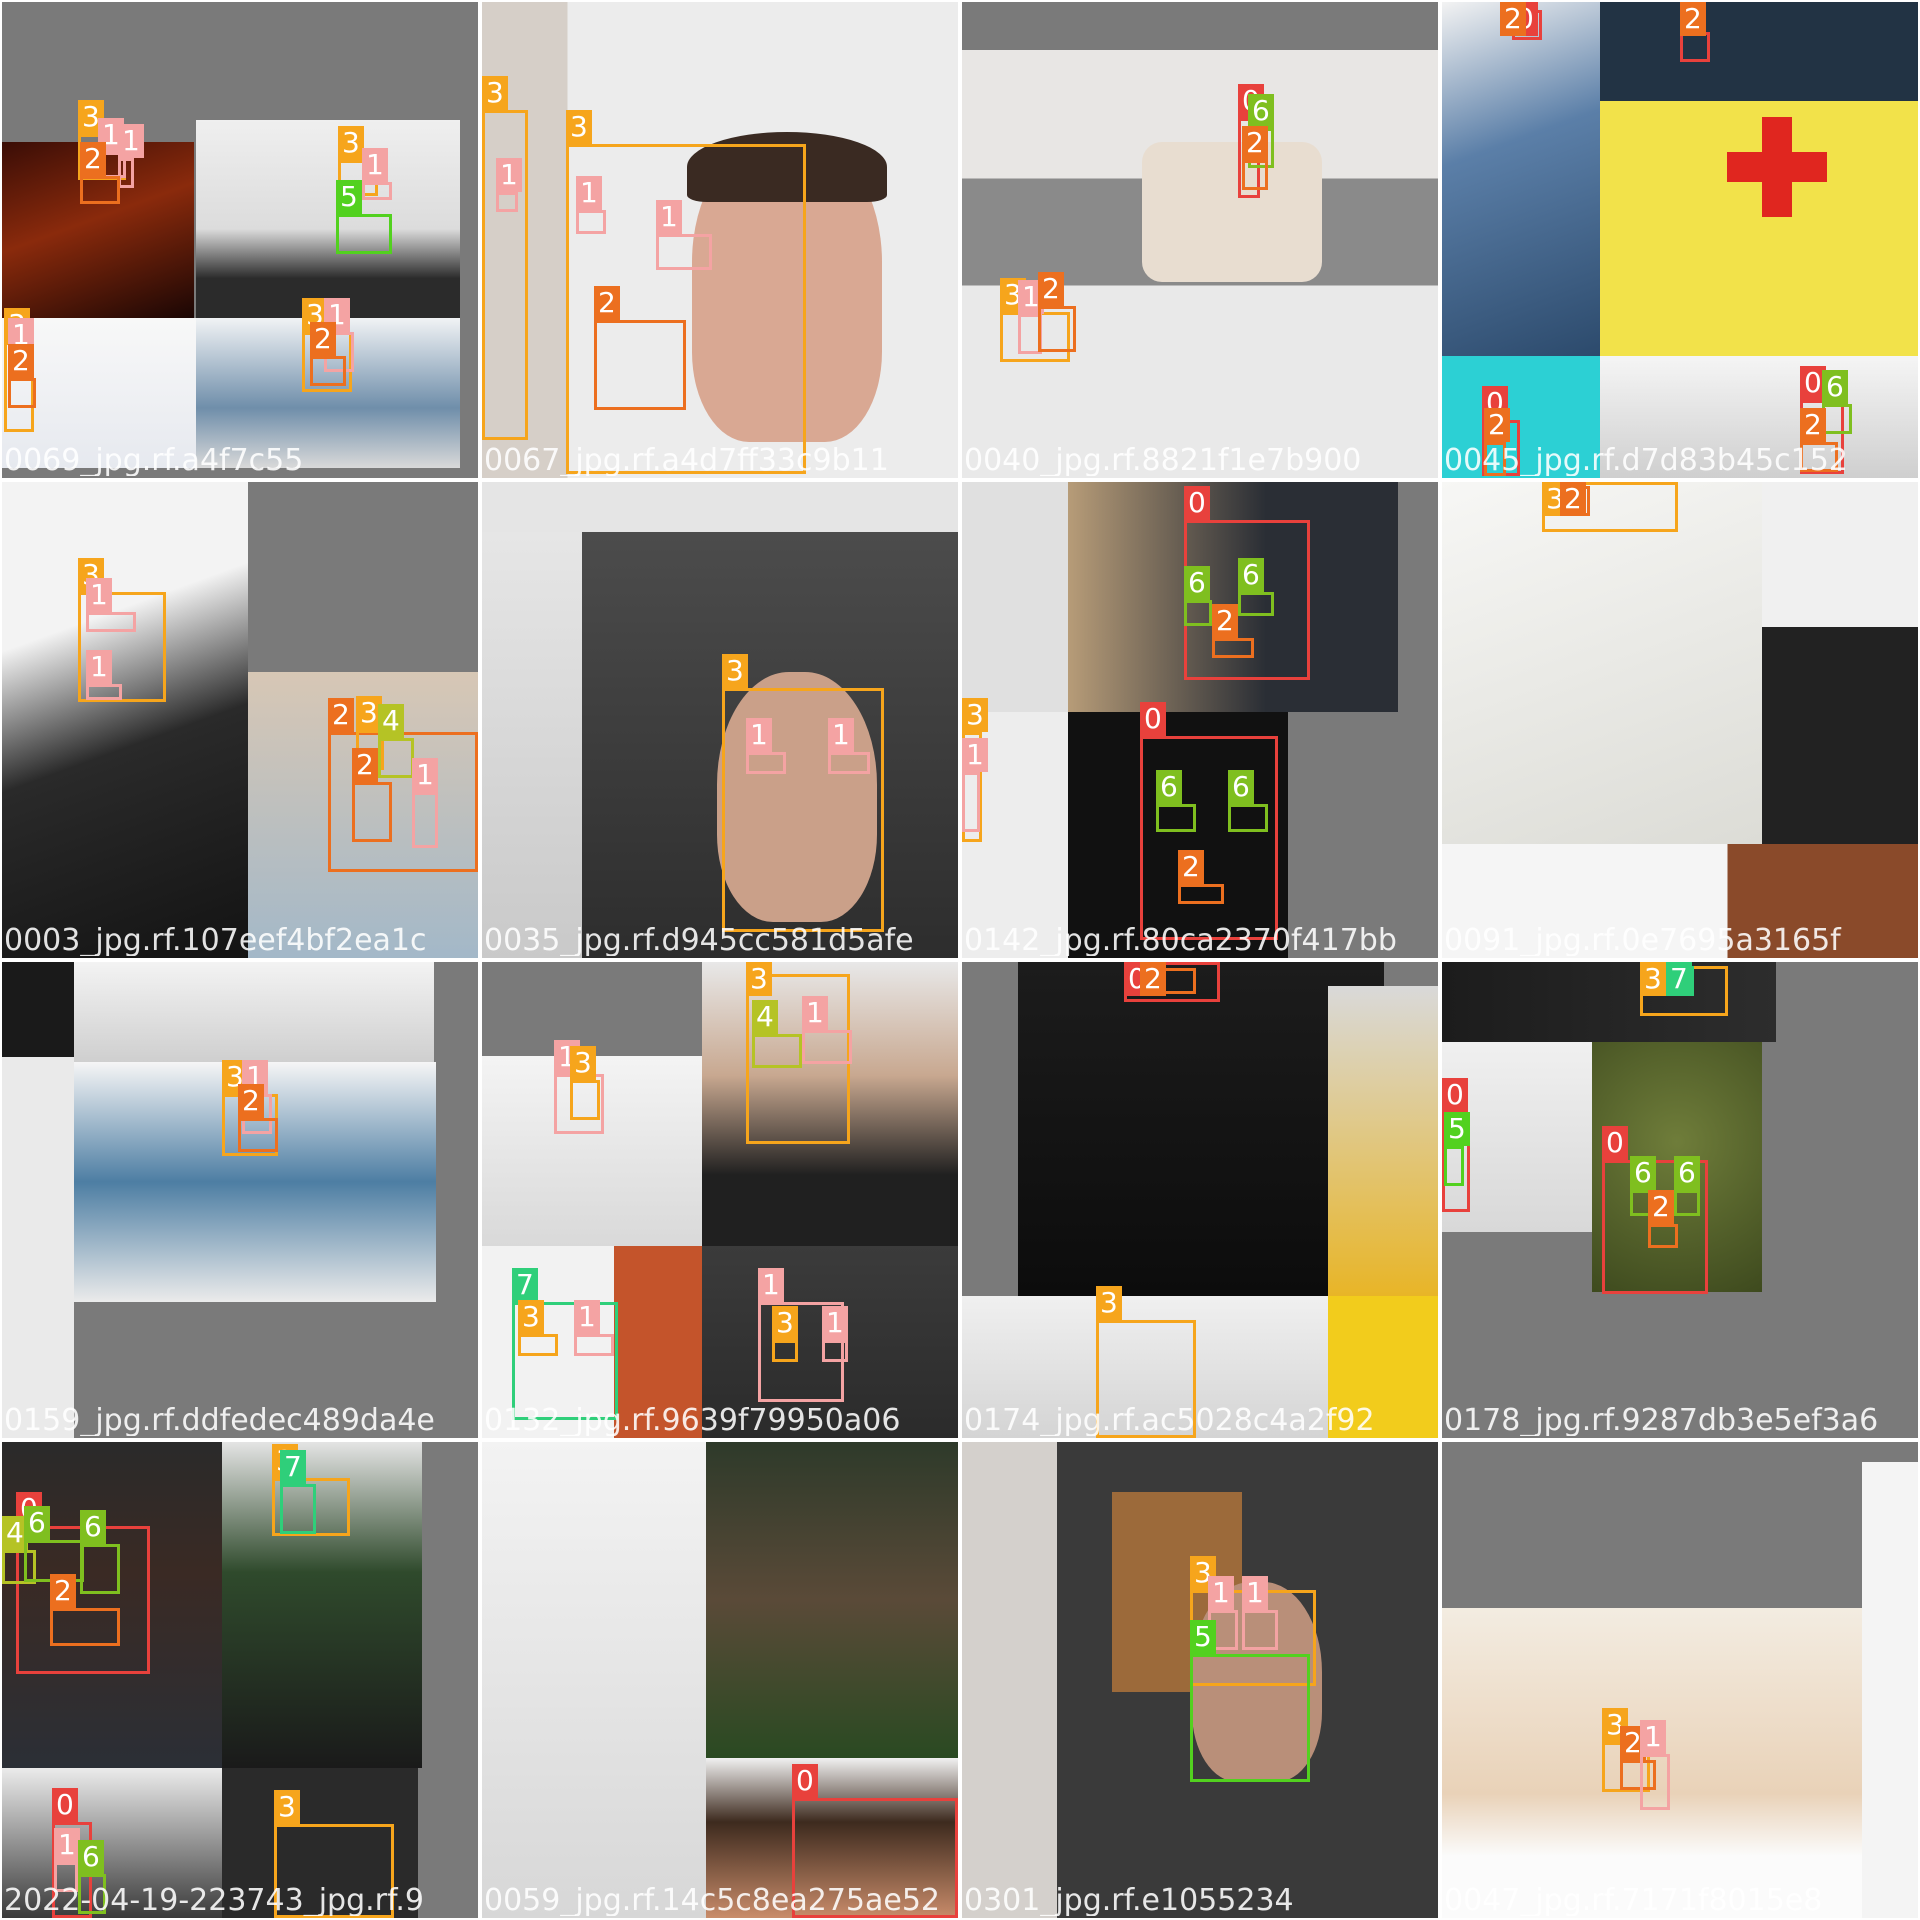  What do you see at coordinates (391, 721) in the screenshot?
I see `detection-label-class-4: 4` at bounding box center [391, 721].